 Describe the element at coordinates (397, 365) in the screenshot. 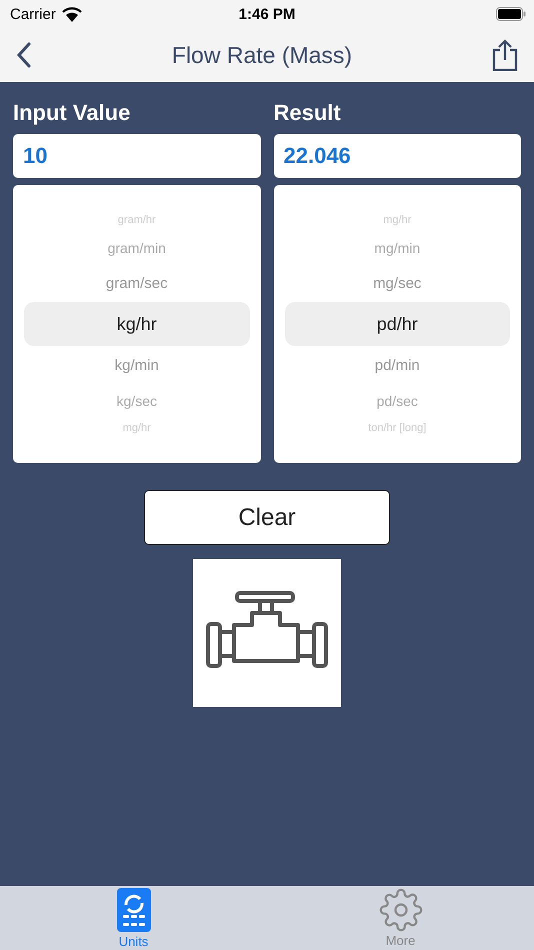

I see `unit-option: pd/min` at that location.